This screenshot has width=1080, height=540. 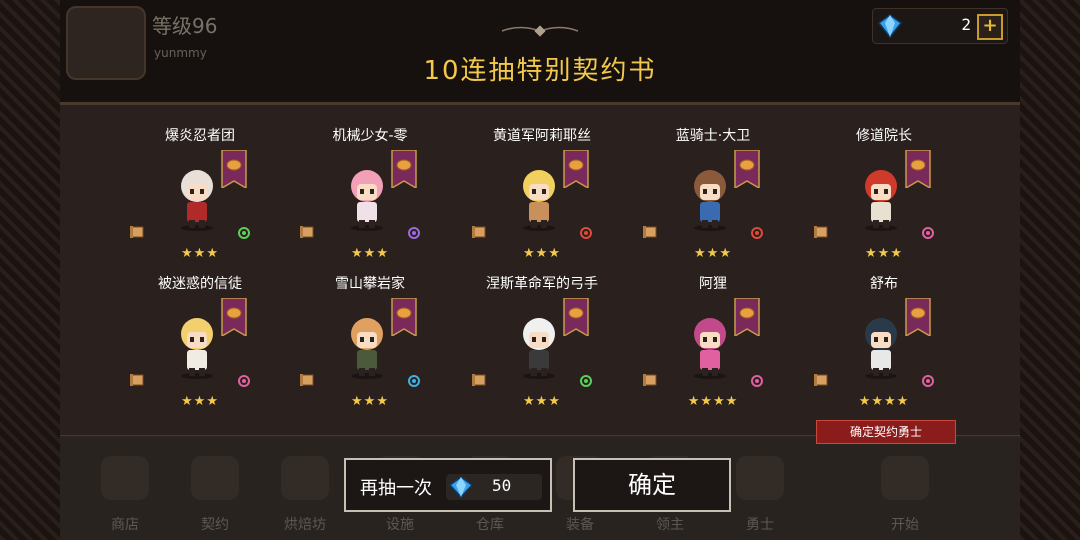 I want to click on hero-card: 涅斯革命军的弓手 ★★★, so click(x=542, y=351).